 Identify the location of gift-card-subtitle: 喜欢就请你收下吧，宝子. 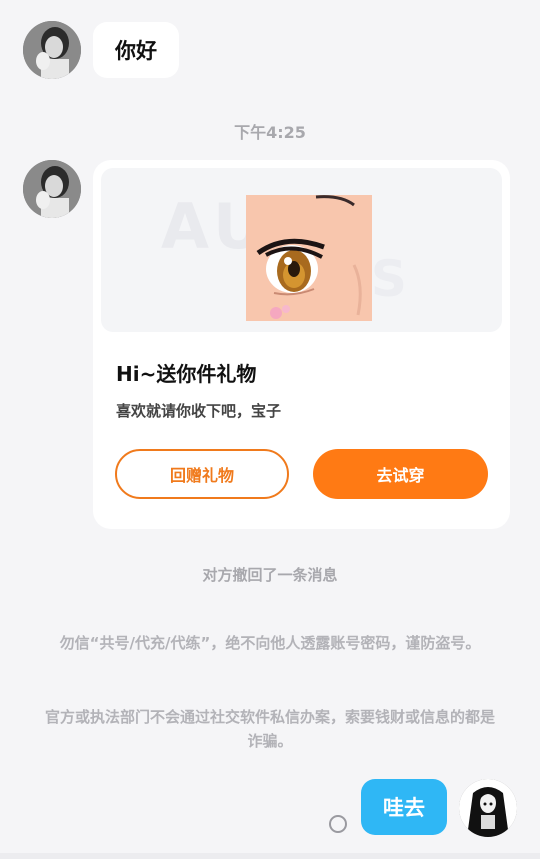
(199, 411).